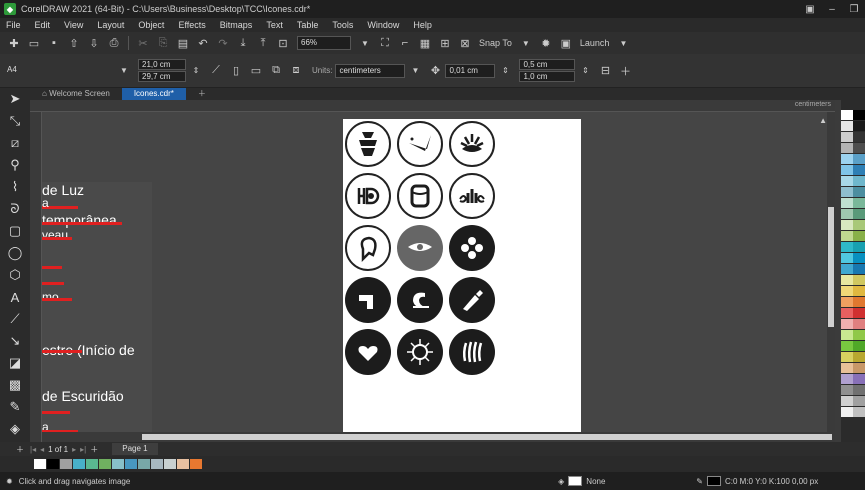 Image resolution: width=865 pixels, height=490 pixels. Describe the element at coordinates (15, 429) in the screenshot. I see `interactive-fill-icon: ◈` at that location.